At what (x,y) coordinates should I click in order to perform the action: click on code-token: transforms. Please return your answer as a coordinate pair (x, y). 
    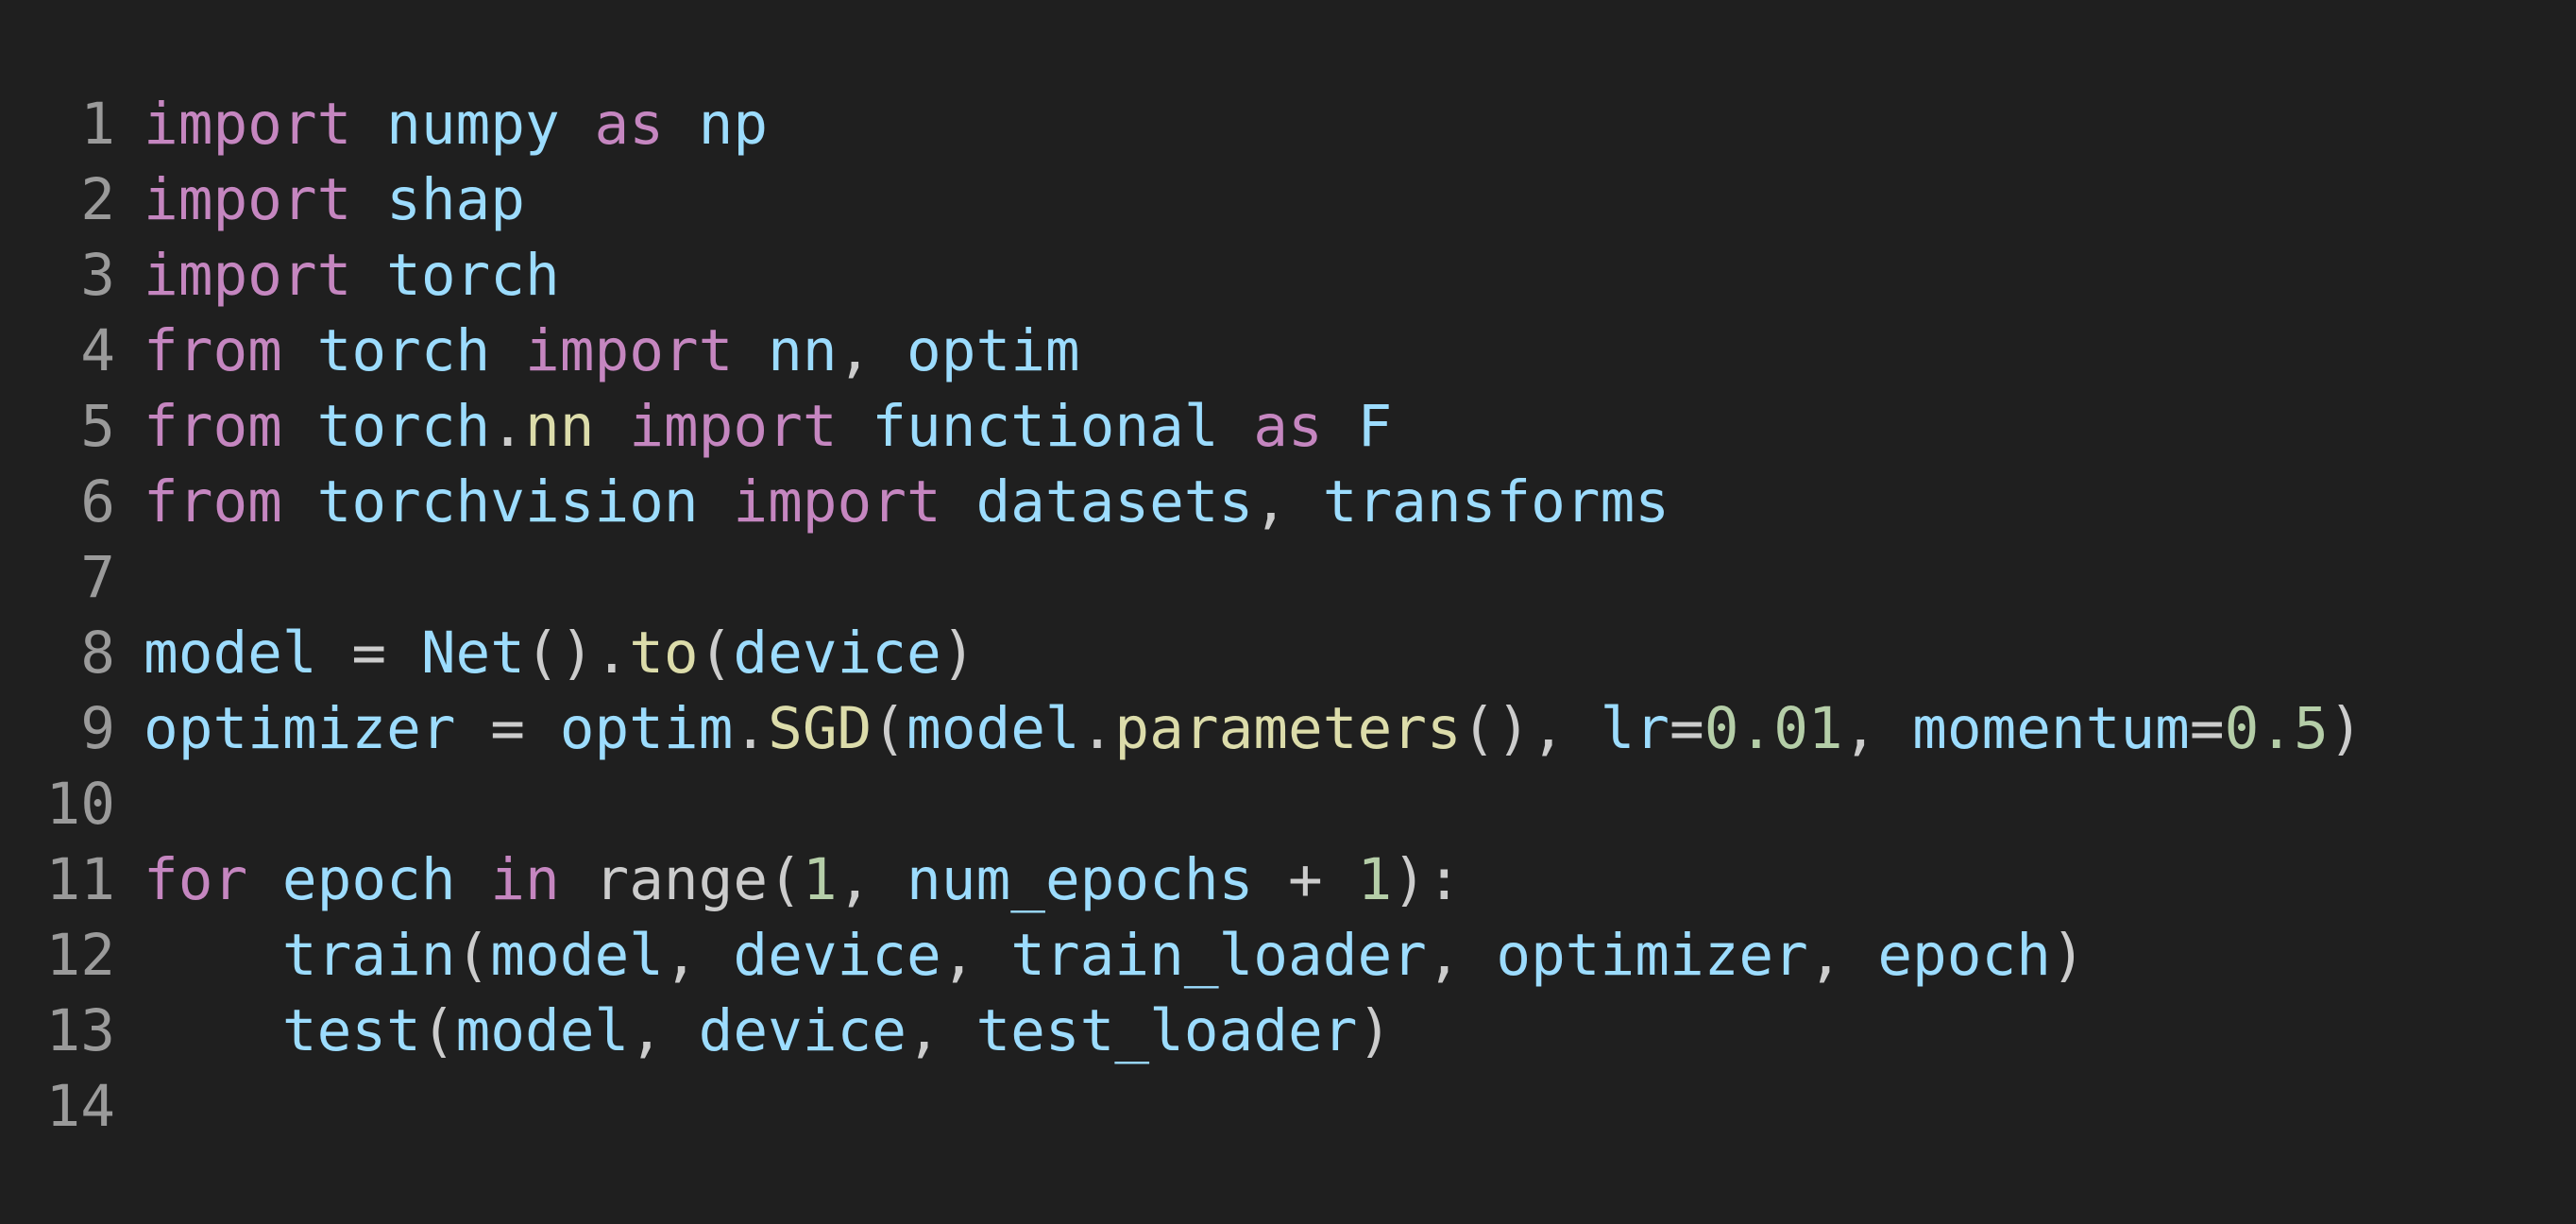
    Looking at the image, I should click on (1495, 502).